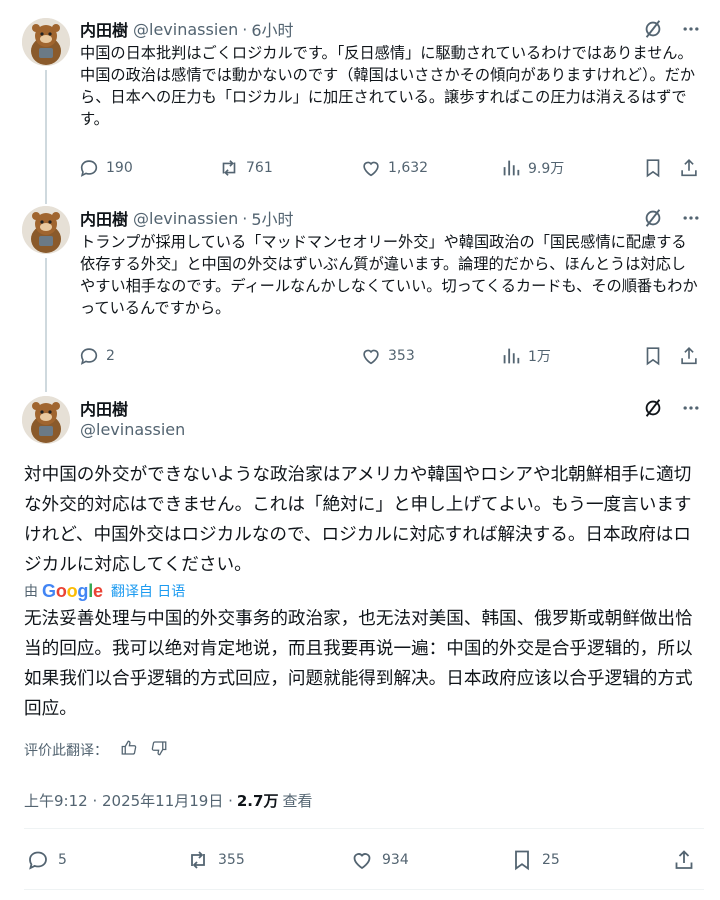 This screenshot has width=720, height=900. What do you see at coordinates (379, 860) in the screenshot?
I see `like-button: 934` at bounding box center [379, 860].